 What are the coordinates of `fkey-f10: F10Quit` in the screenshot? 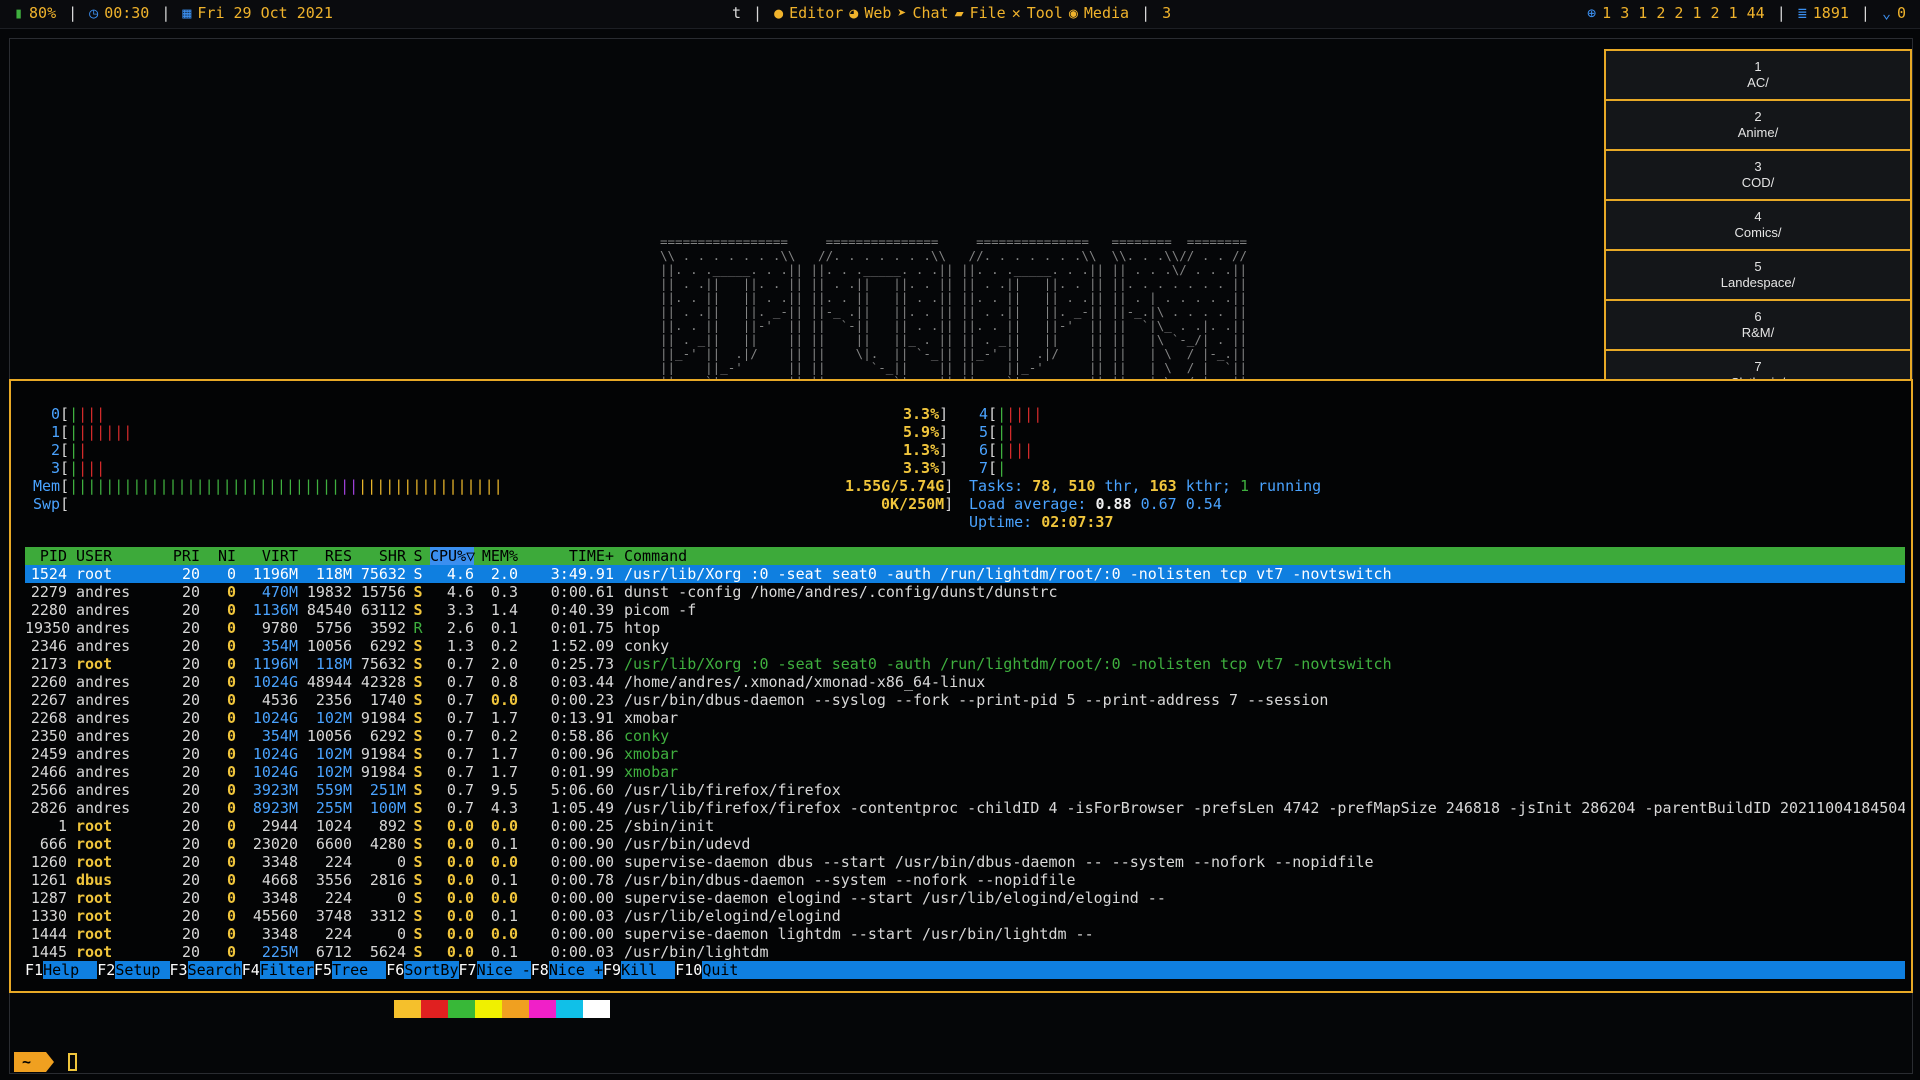 It's located at (715, 970).